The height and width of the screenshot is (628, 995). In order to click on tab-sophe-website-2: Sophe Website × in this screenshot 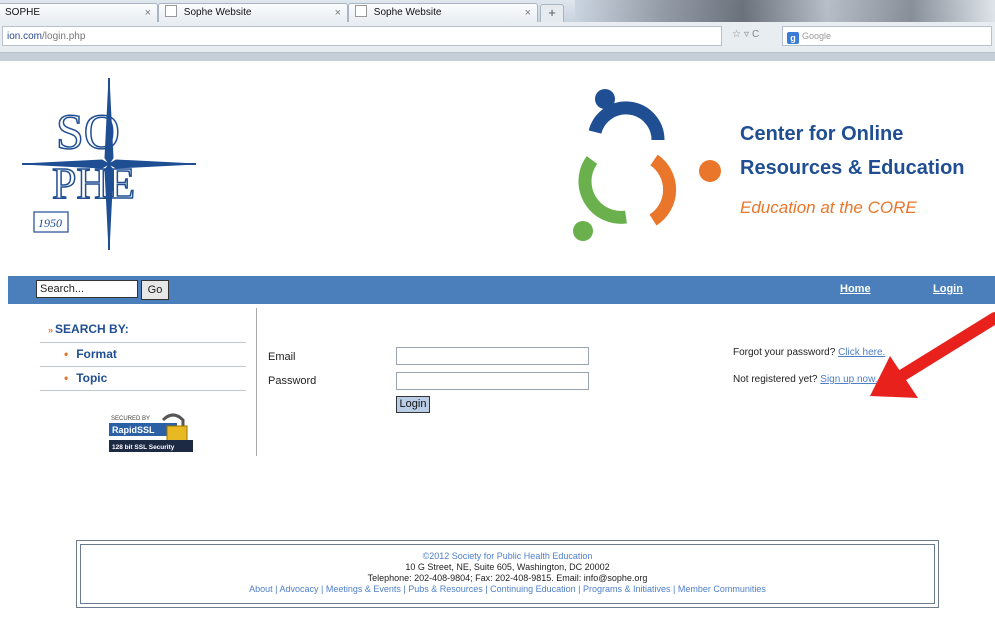, I will do `click(443, 12)`.